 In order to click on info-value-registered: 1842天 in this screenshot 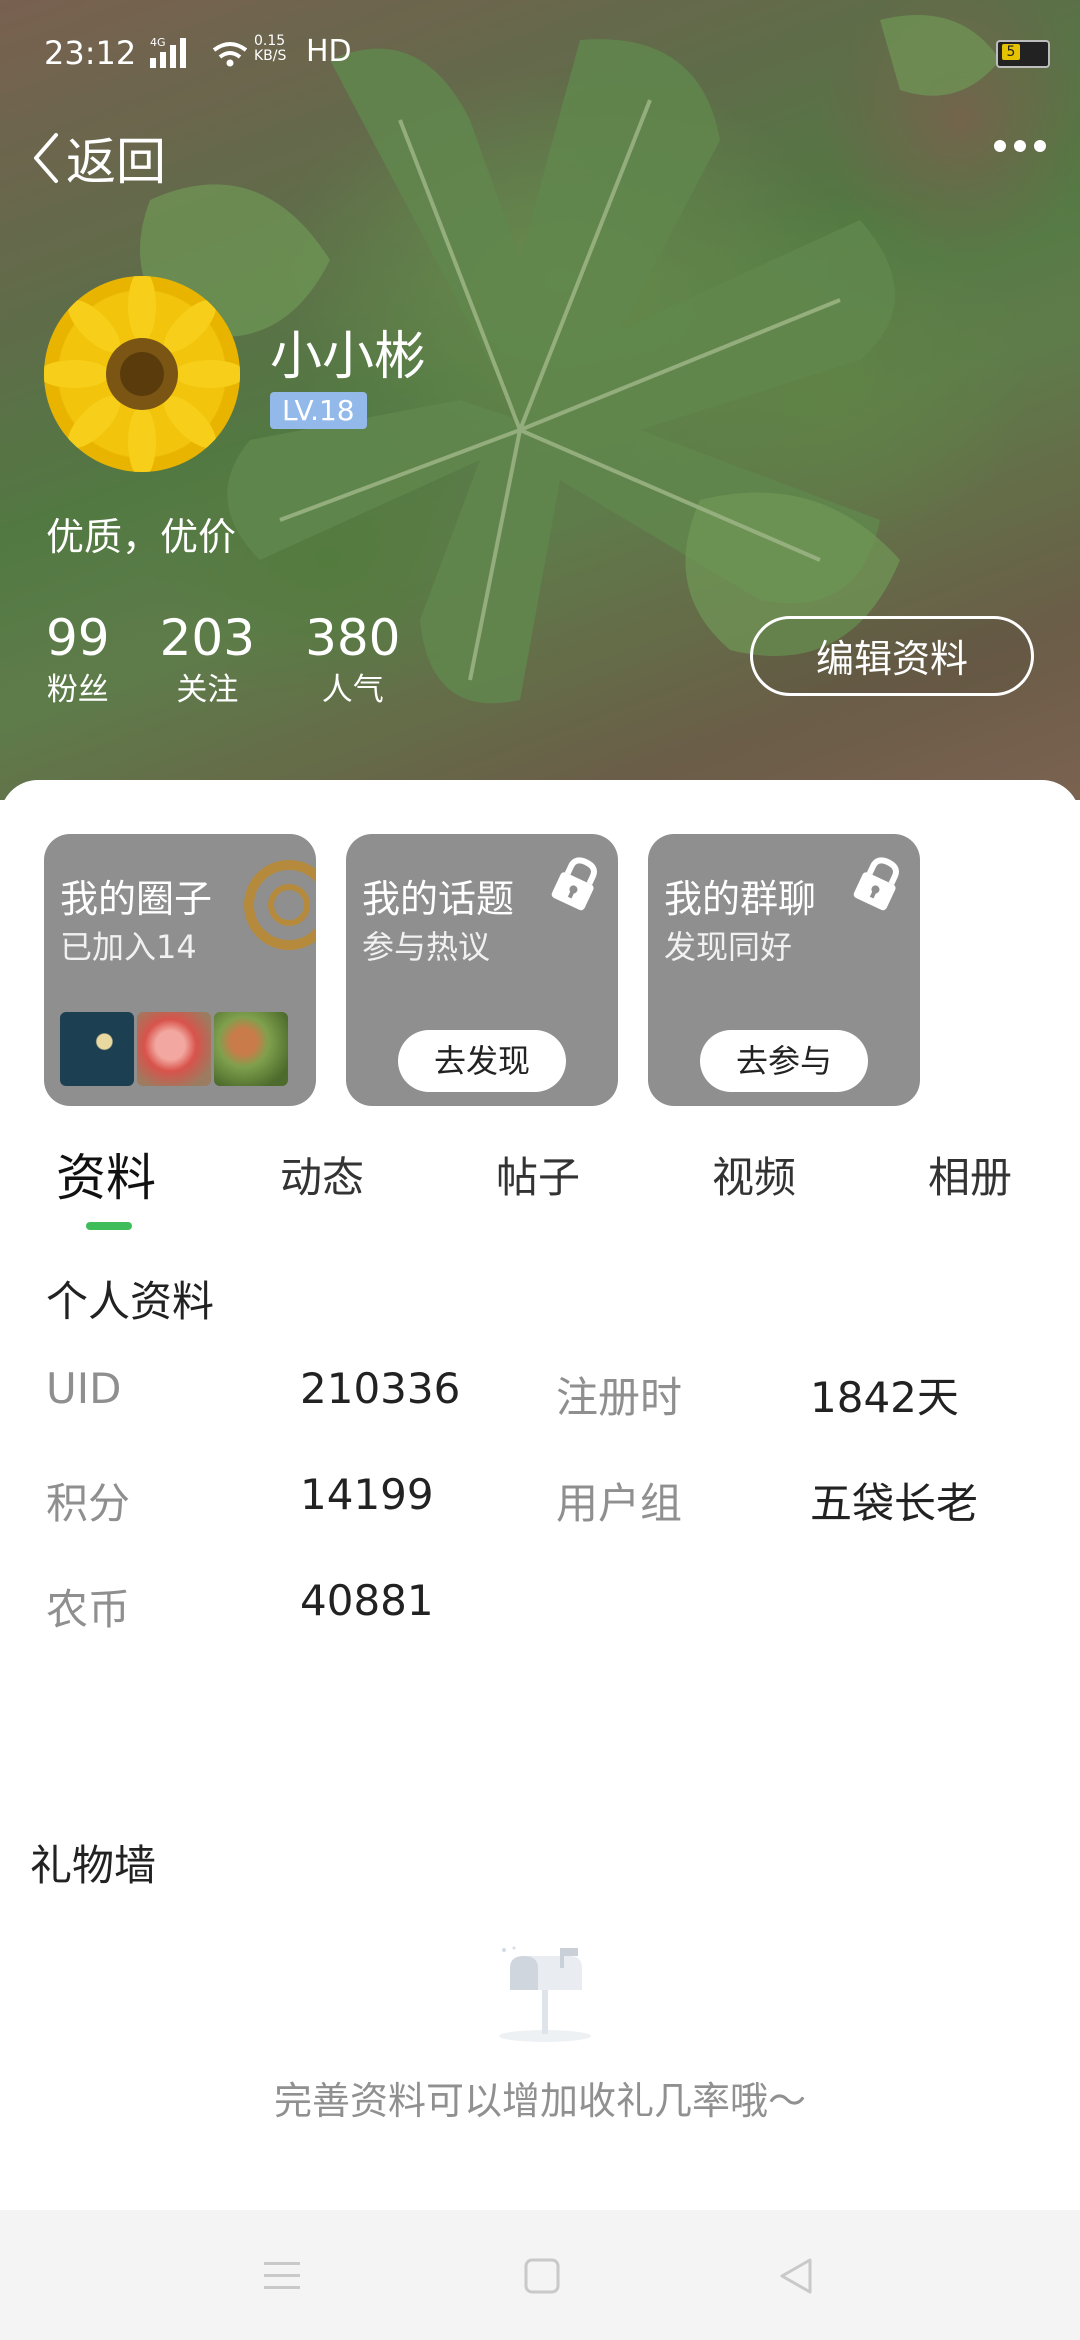, I will do `click(884, 1397)`.